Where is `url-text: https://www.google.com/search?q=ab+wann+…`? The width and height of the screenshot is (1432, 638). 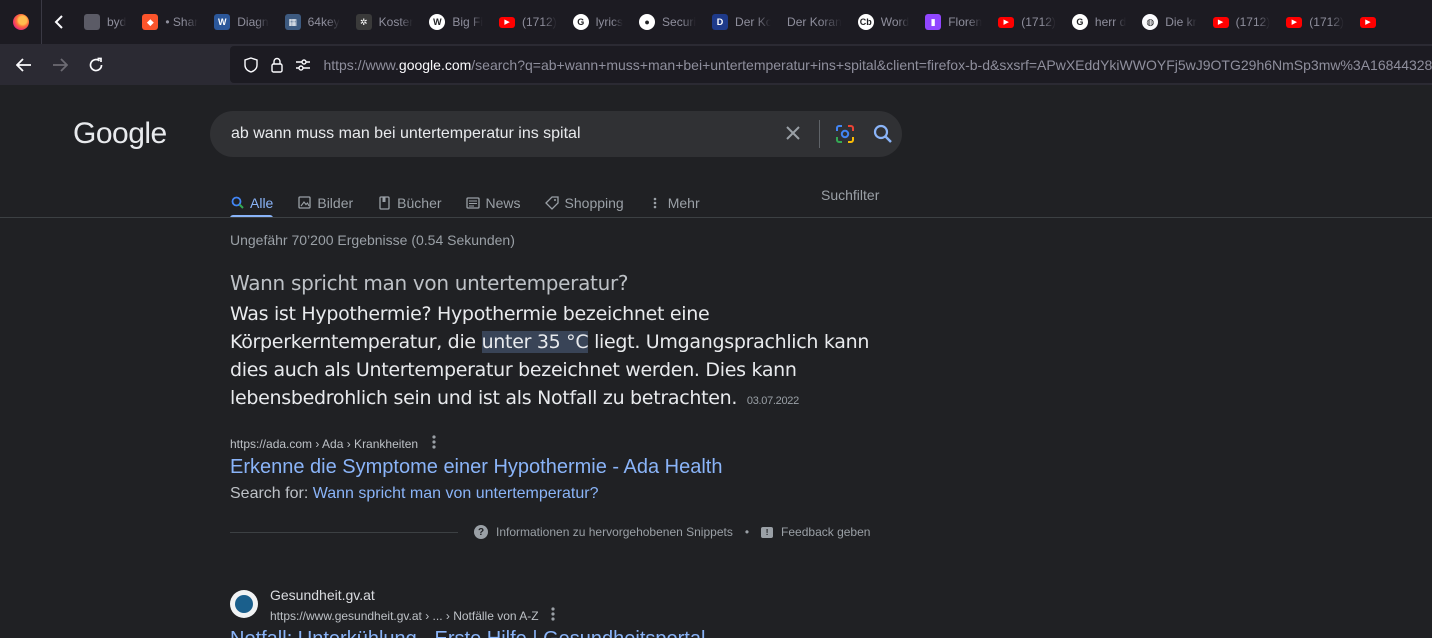 url-text: https://www.google.com/search?q=ab+wann+… is located at coordinates (877, 65).